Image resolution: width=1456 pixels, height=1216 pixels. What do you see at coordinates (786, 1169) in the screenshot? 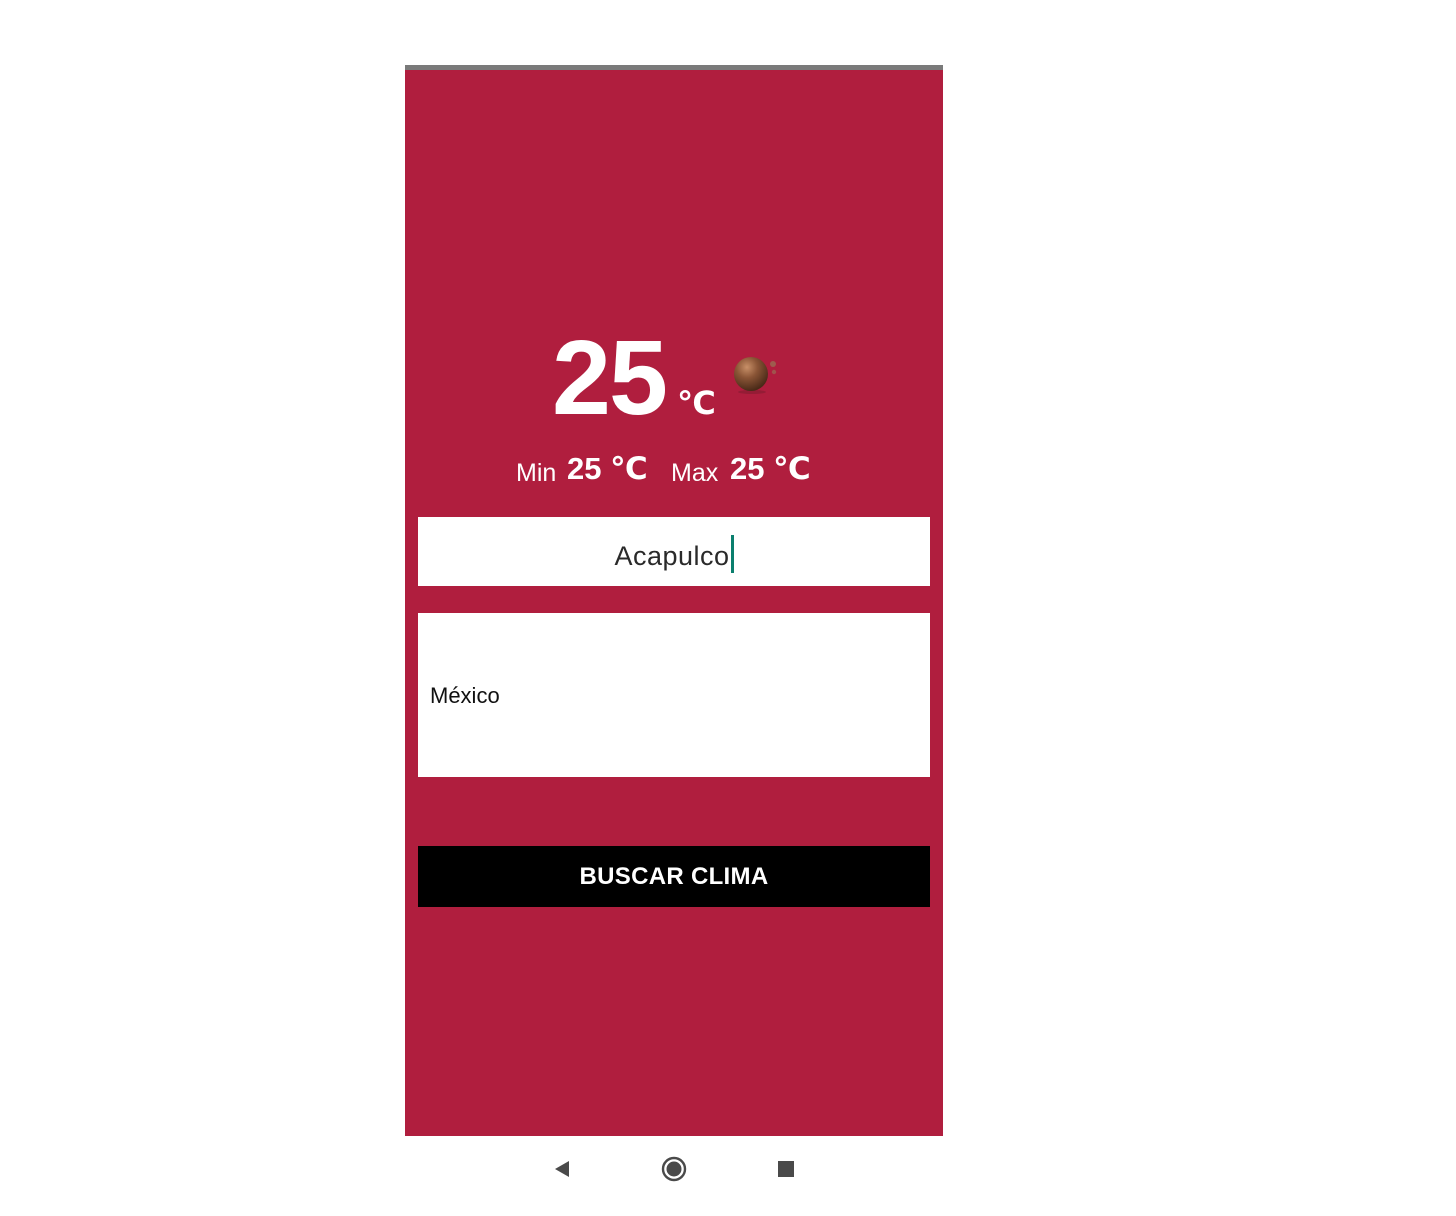
I see `recents-icon` at bounding box center [786, 1169].